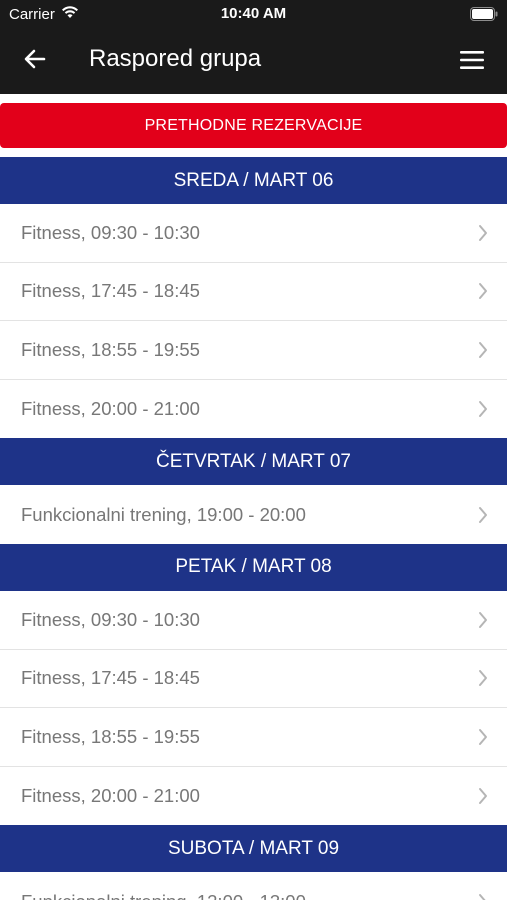 Image resolution: width=507 pixels, height=900 pixels. What do you see at coordinates (484, 14) in the screenshot?
I see `battery-icon` at bounding box center [484, 14].